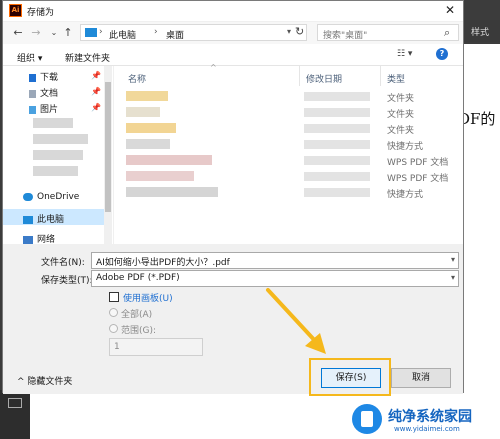  Describe the element at coordinates (427, 429) in the screenshot. I see `watermark-url: www.yidaimei.com` at that location.